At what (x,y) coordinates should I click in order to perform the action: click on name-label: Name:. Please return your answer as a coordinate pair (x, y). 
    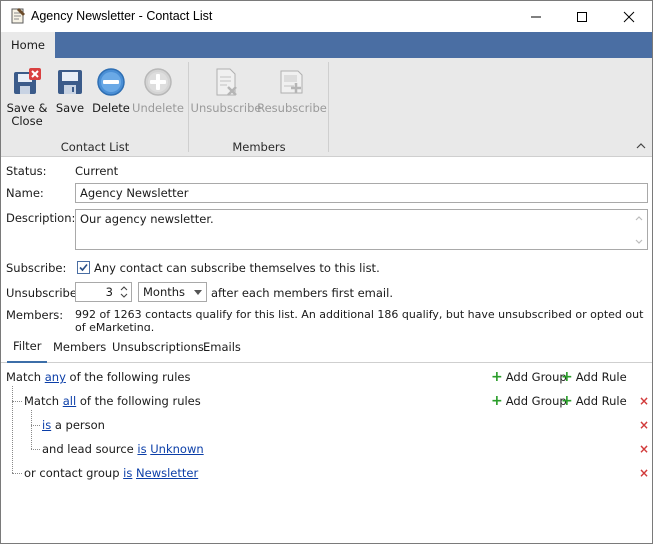
    Looking at the image, I should click on (25, 193).